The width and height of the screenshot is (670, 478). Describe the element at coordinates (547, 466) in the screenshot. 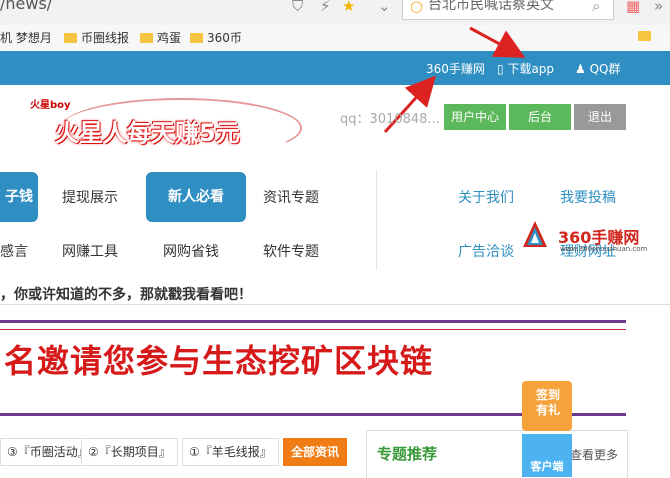

I see `client-label: 客户端` at that location.